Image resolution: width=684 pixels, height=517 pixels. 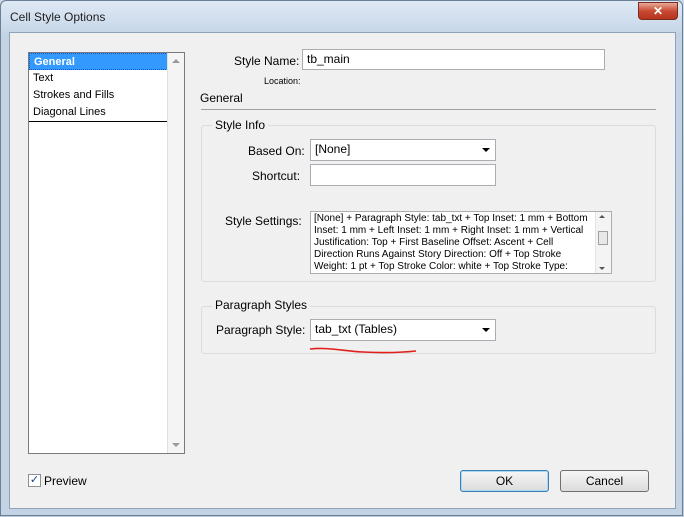 I want to click on style-settings-scrollbar, so click(x=603, y=242).